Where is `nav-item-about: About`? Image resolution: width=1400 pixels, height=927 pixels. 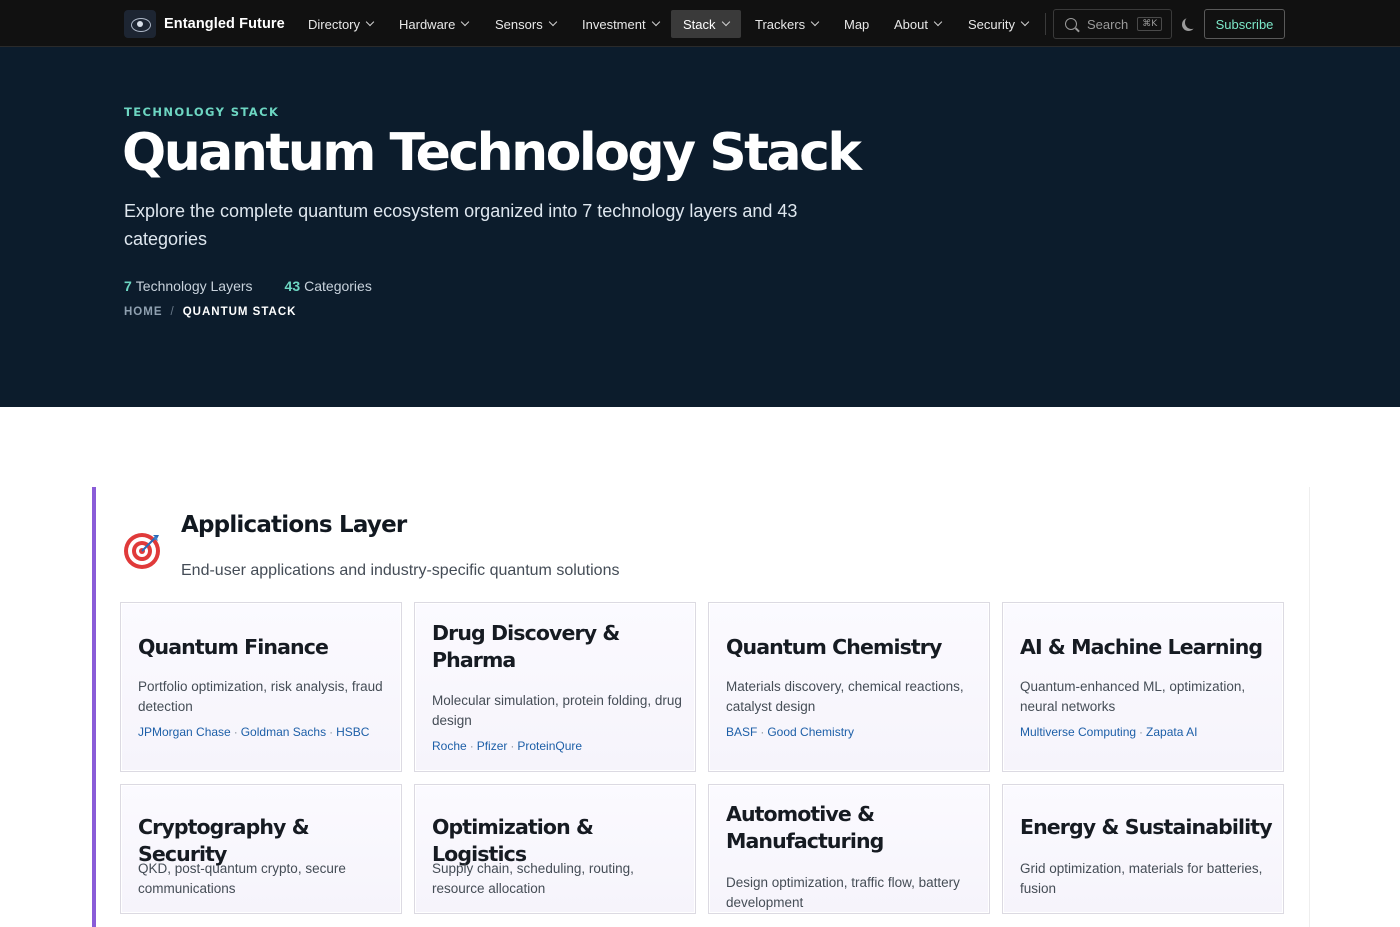
nav-item-about: About is located at coordinates (917, 24).